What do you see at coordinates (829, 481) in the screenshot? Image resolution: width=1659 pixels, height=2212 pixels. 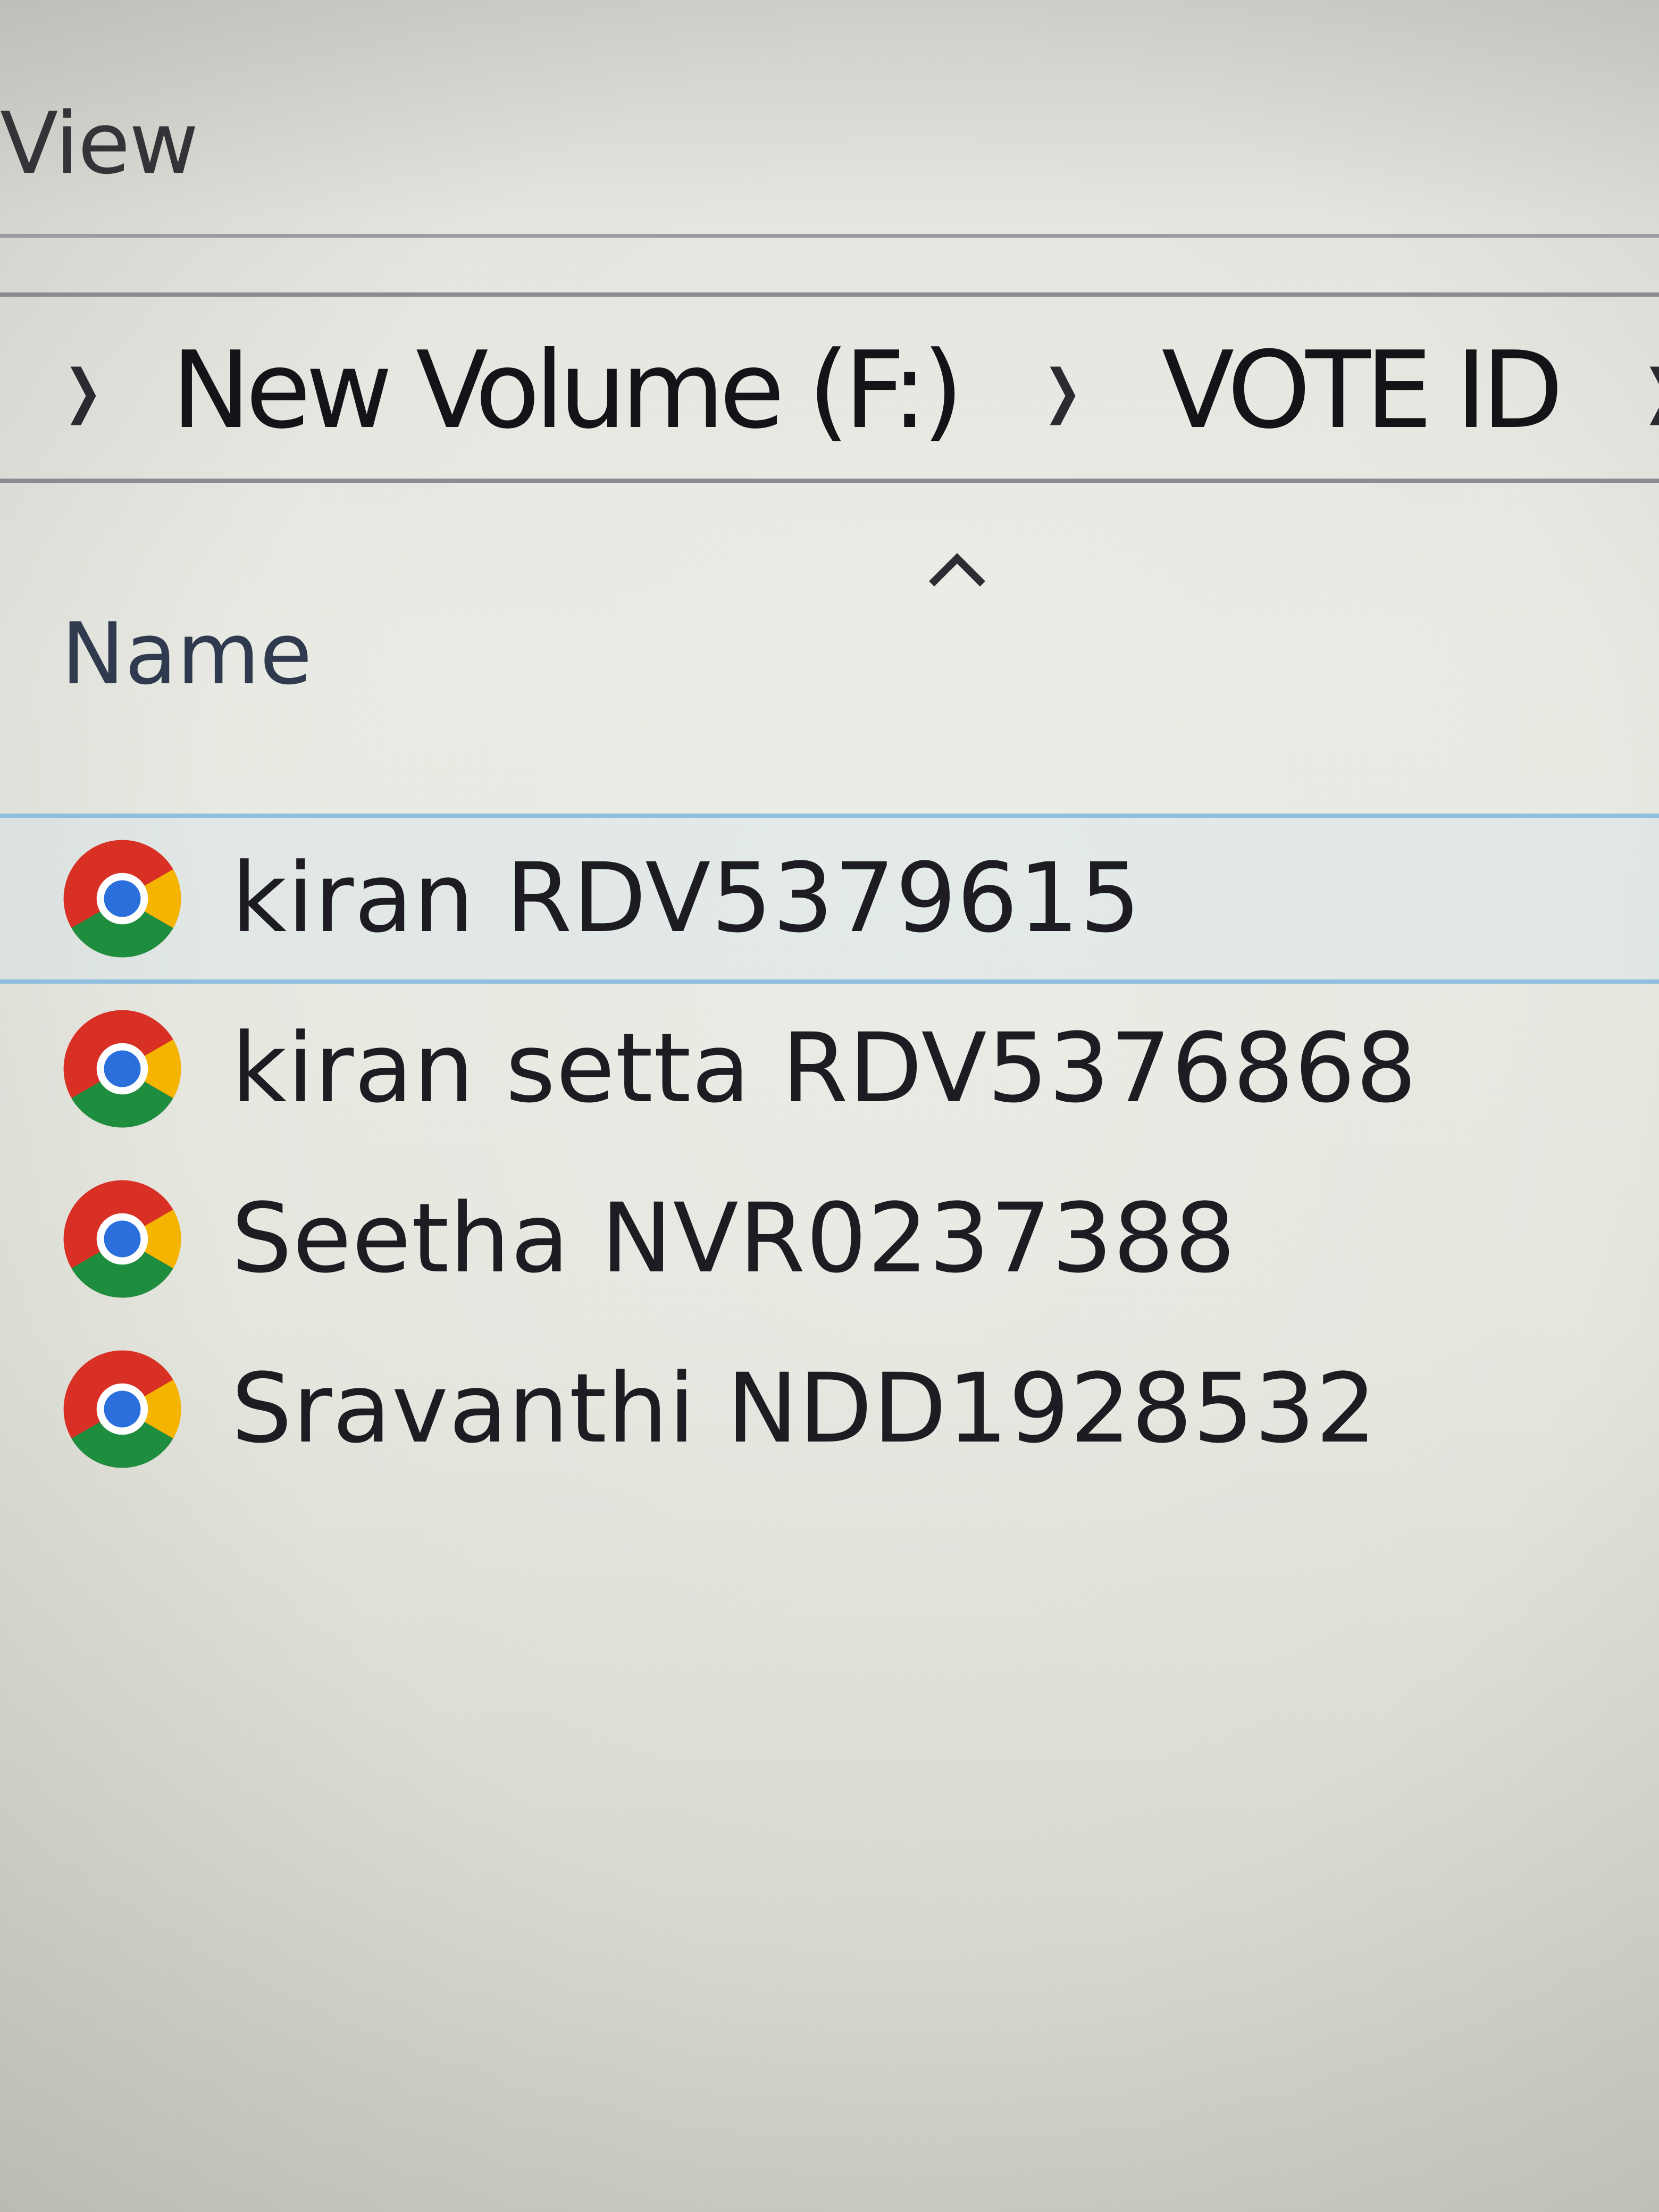 I see `address-bar-bottom-border` at bounding box center [829, 481].